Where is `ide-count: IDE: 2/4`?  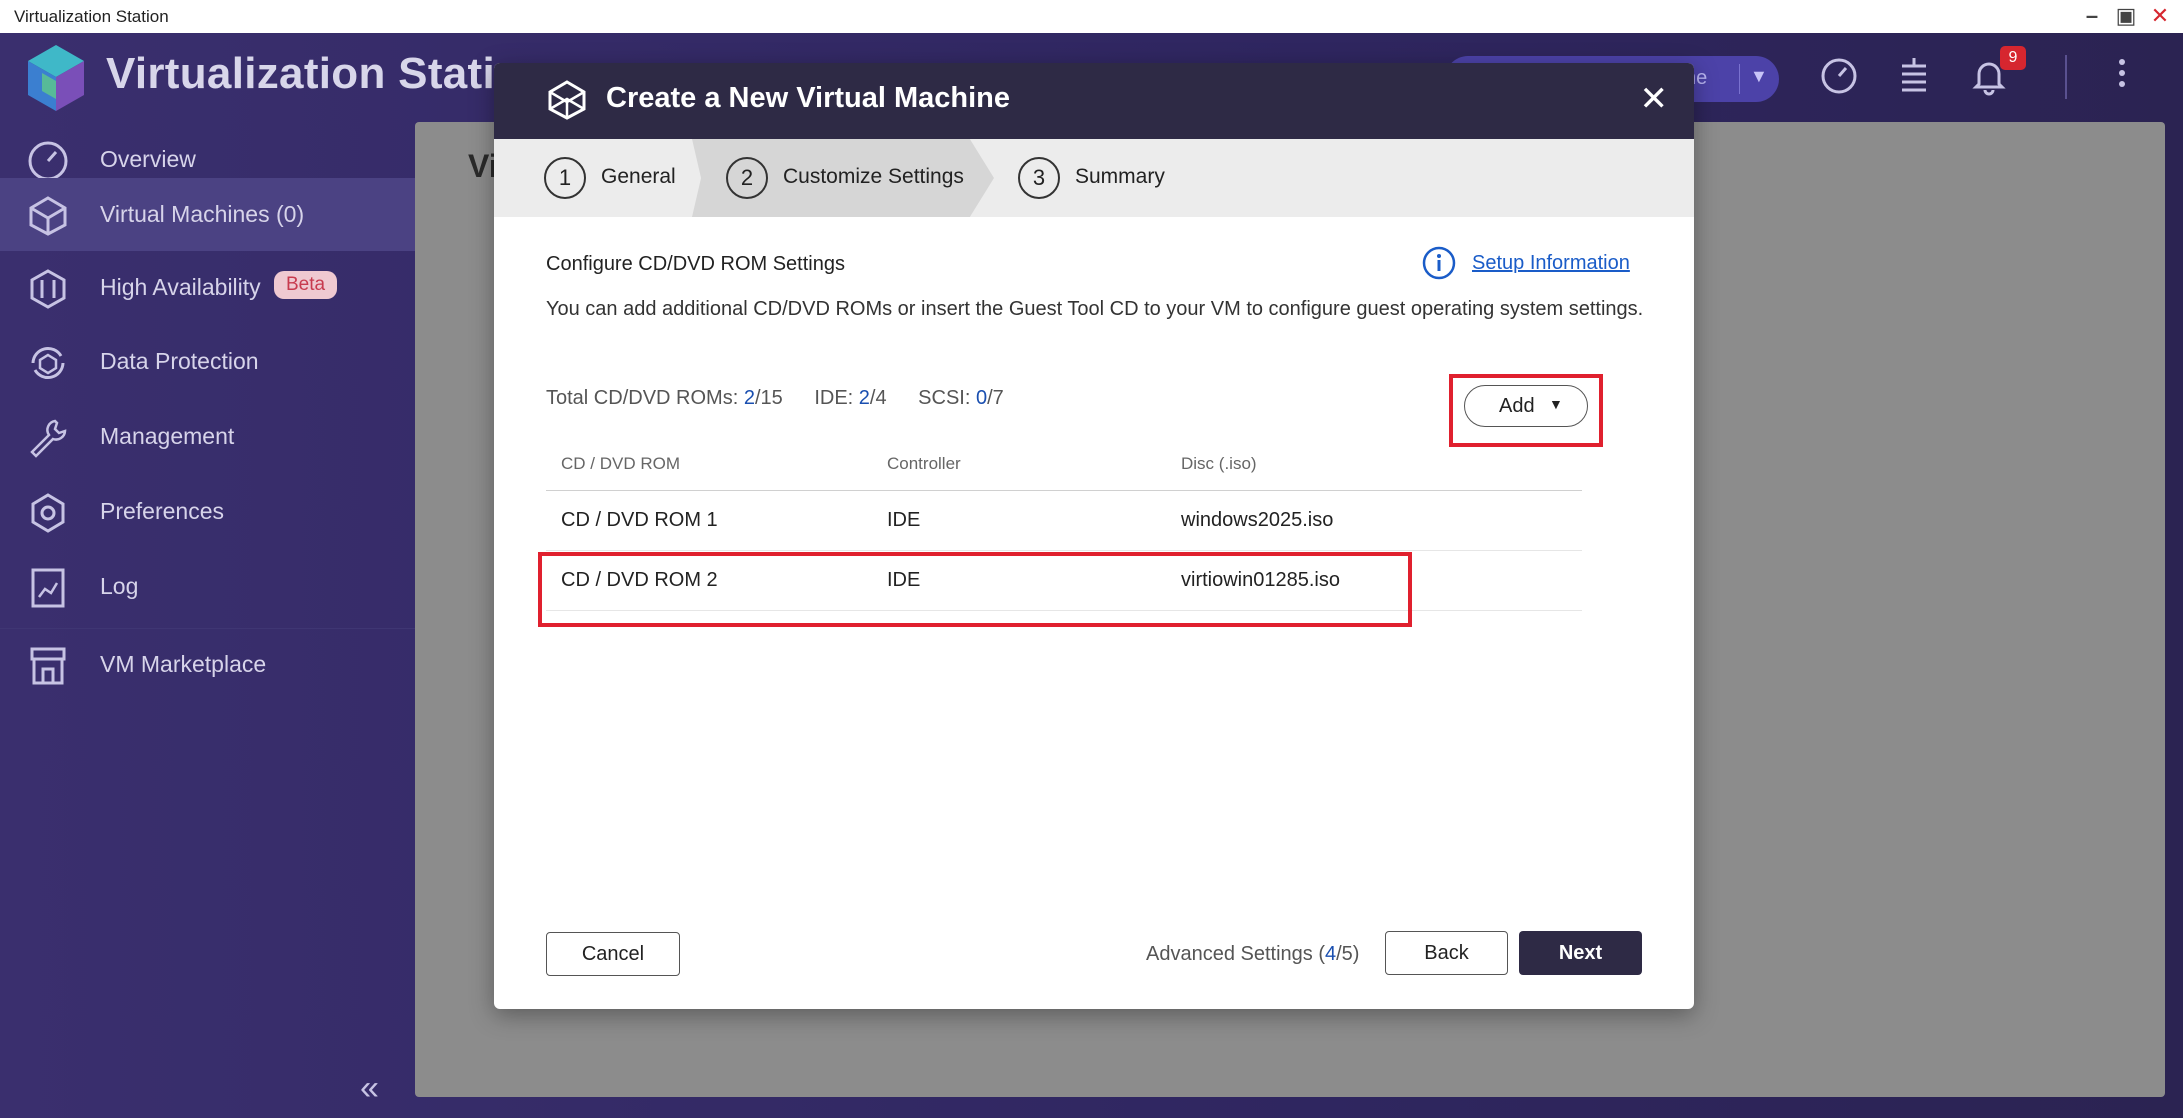 ide-count: IDE: 2/4 is located at coordinates (850, 398).